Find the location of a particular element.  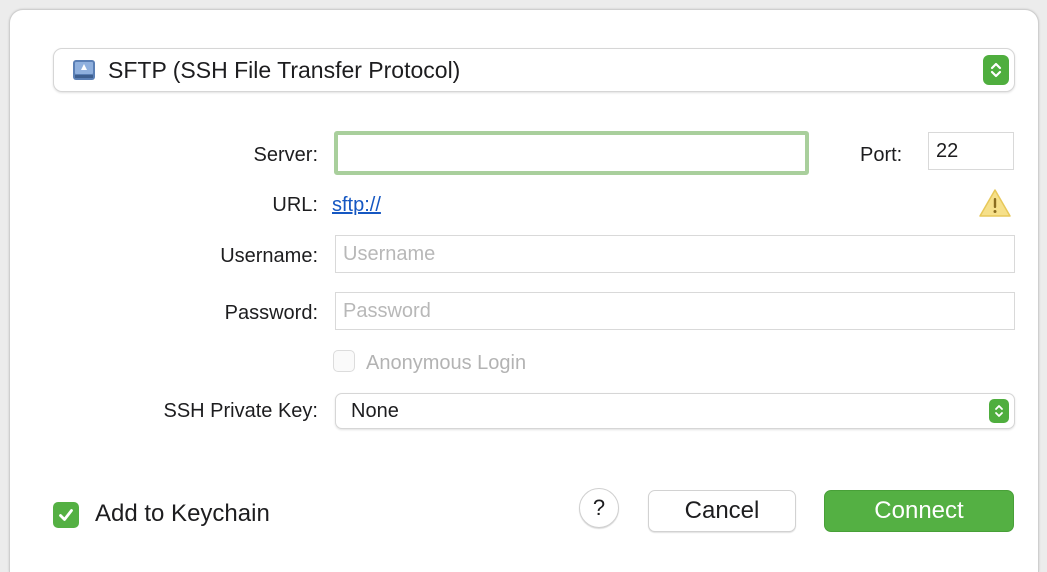

add-to-keychain-checkbox is located at coordinates (66, 515).